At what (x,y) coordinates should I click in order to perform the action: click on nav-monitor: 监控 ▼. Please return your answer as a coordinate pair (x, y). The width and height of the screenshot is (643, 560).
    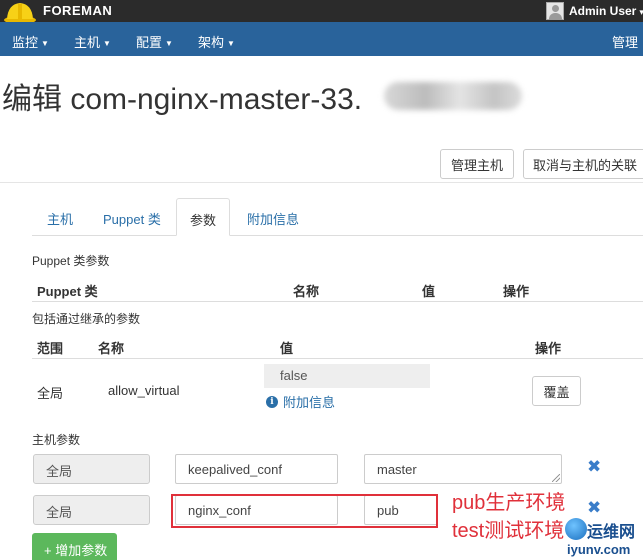
    Looking at the image, I should click on (30, 41).